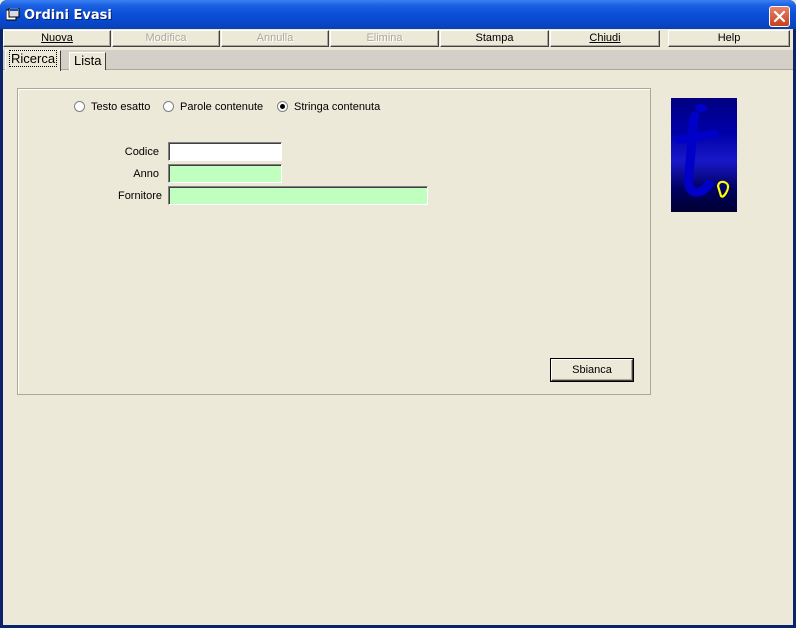 The height and width of the screenshot is (628, 796). I want to click on window-title: Ordini Evasi, so click(68, 15).